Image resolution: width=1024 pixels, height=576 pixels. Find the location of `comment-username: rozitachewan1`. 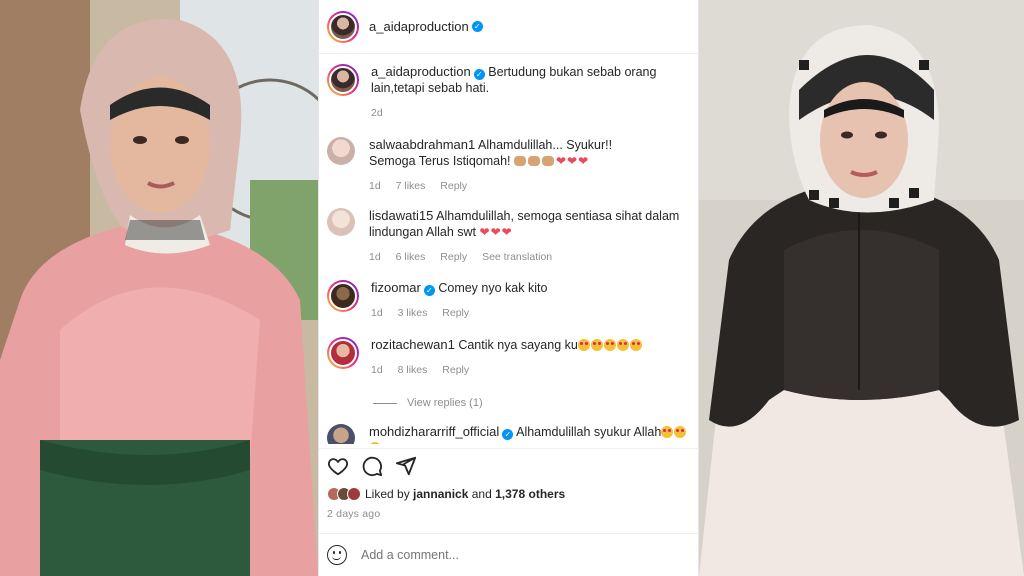

comment-username: rozitachewan1 is located at coordinates (413, 344).